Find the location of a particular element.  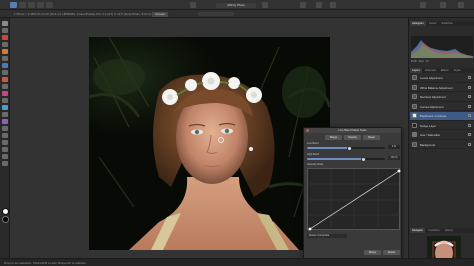

tab-transform: Transform is located at coordinates (434, 230).